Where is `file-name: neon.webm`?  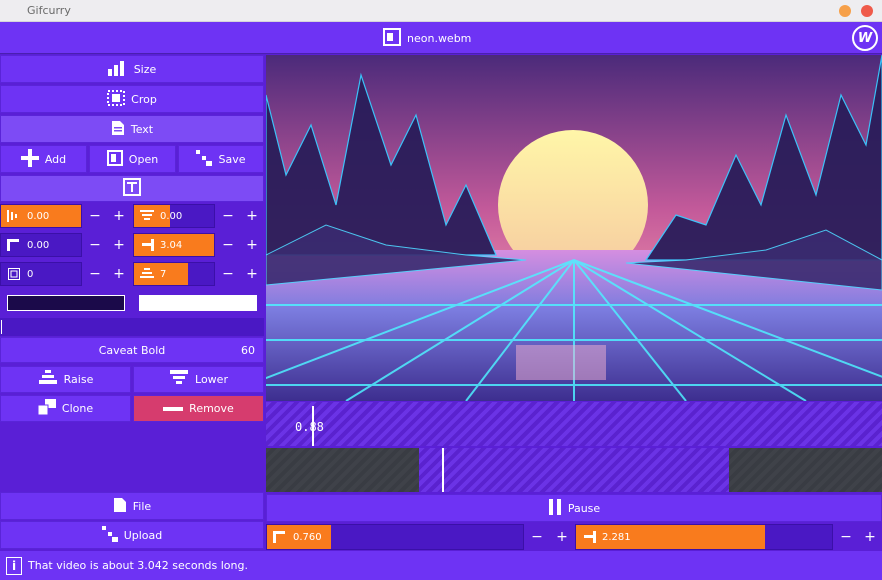 file-name: neon.webm is located at coordinates (439, 38).